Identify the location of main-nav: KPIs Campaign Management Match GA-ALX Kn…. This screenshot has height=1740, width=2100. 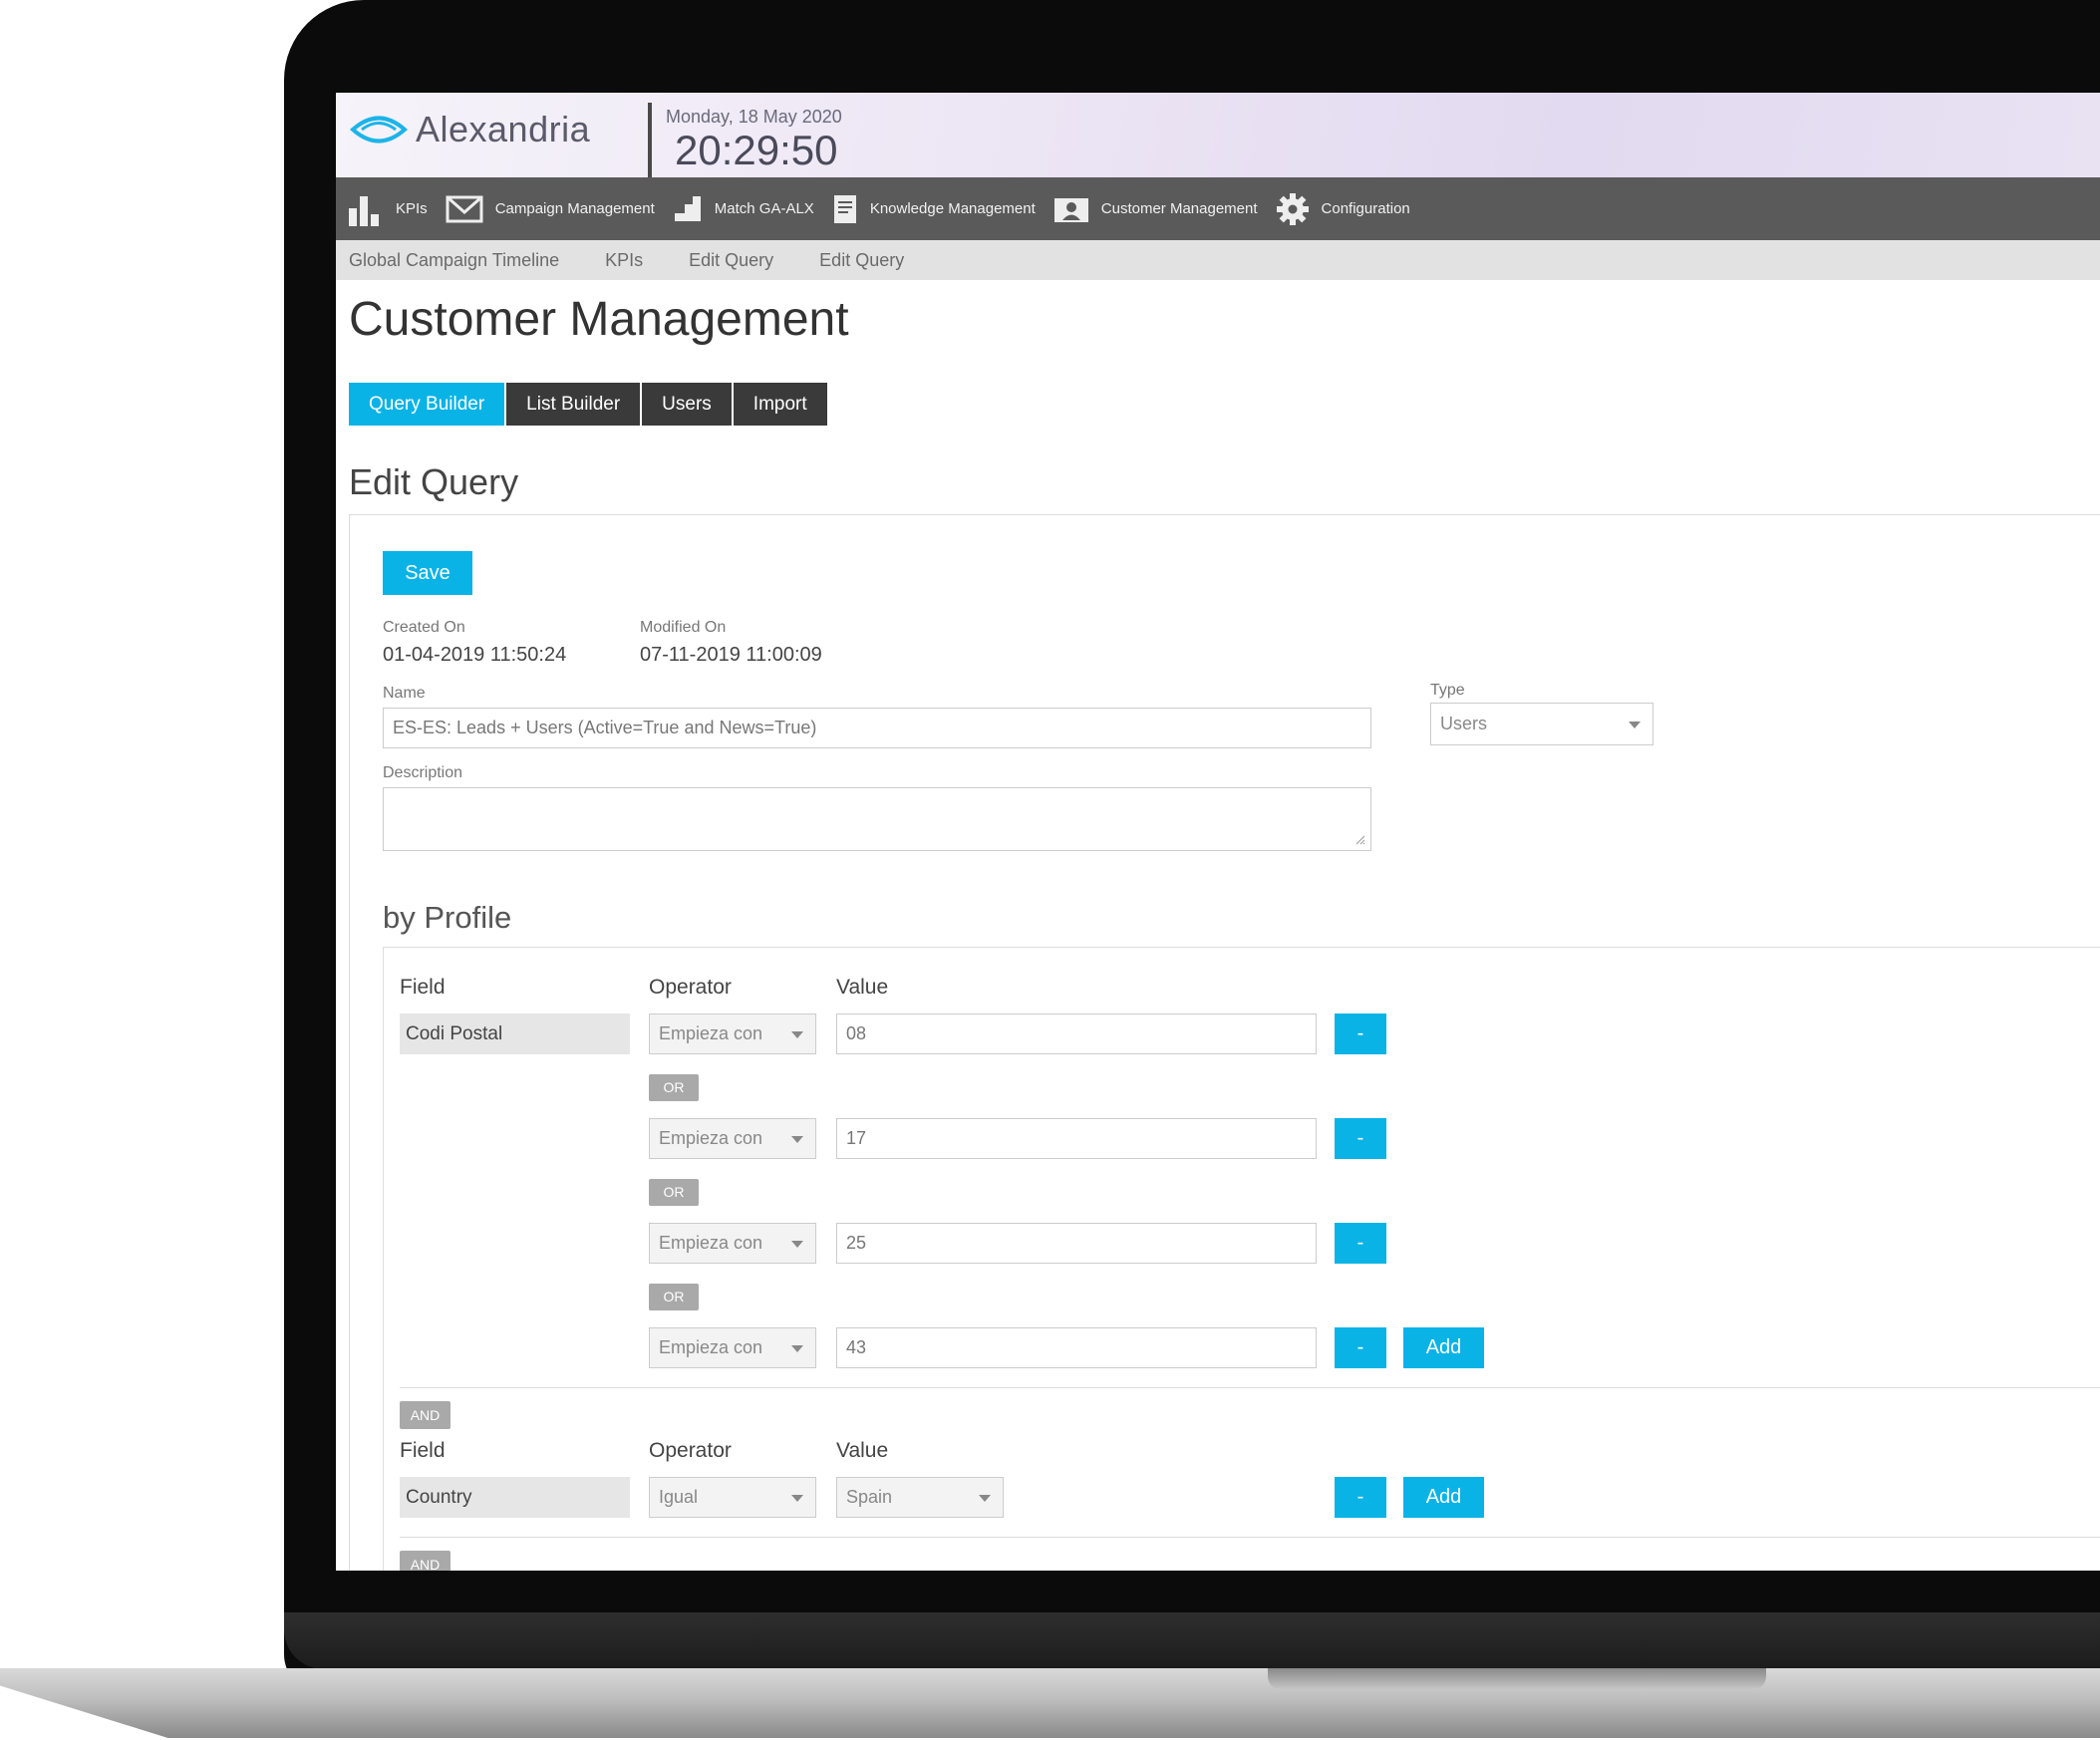
(1218, 208).